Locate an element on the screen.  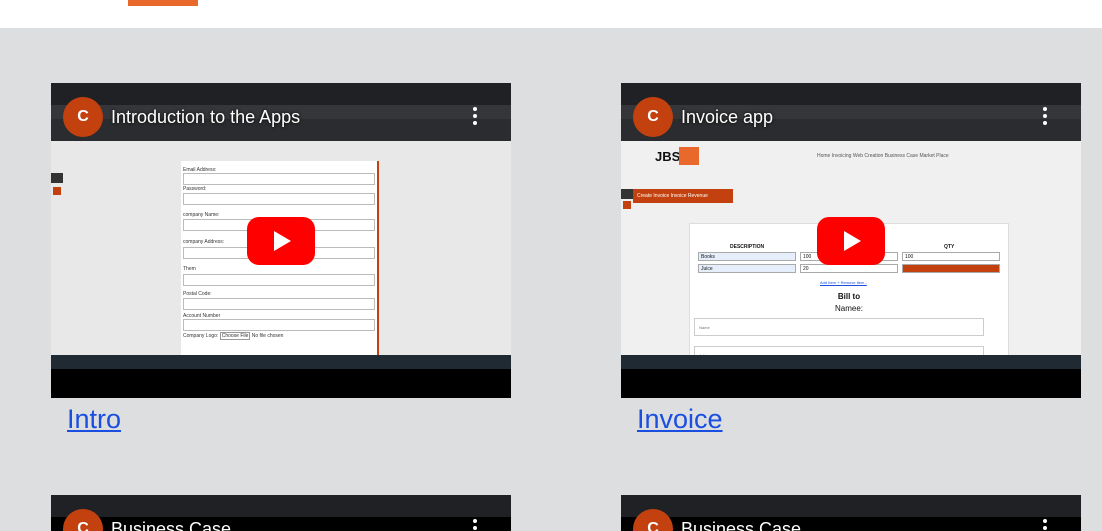
logo-label: Company Logo: is located at coordinates (201, 336).